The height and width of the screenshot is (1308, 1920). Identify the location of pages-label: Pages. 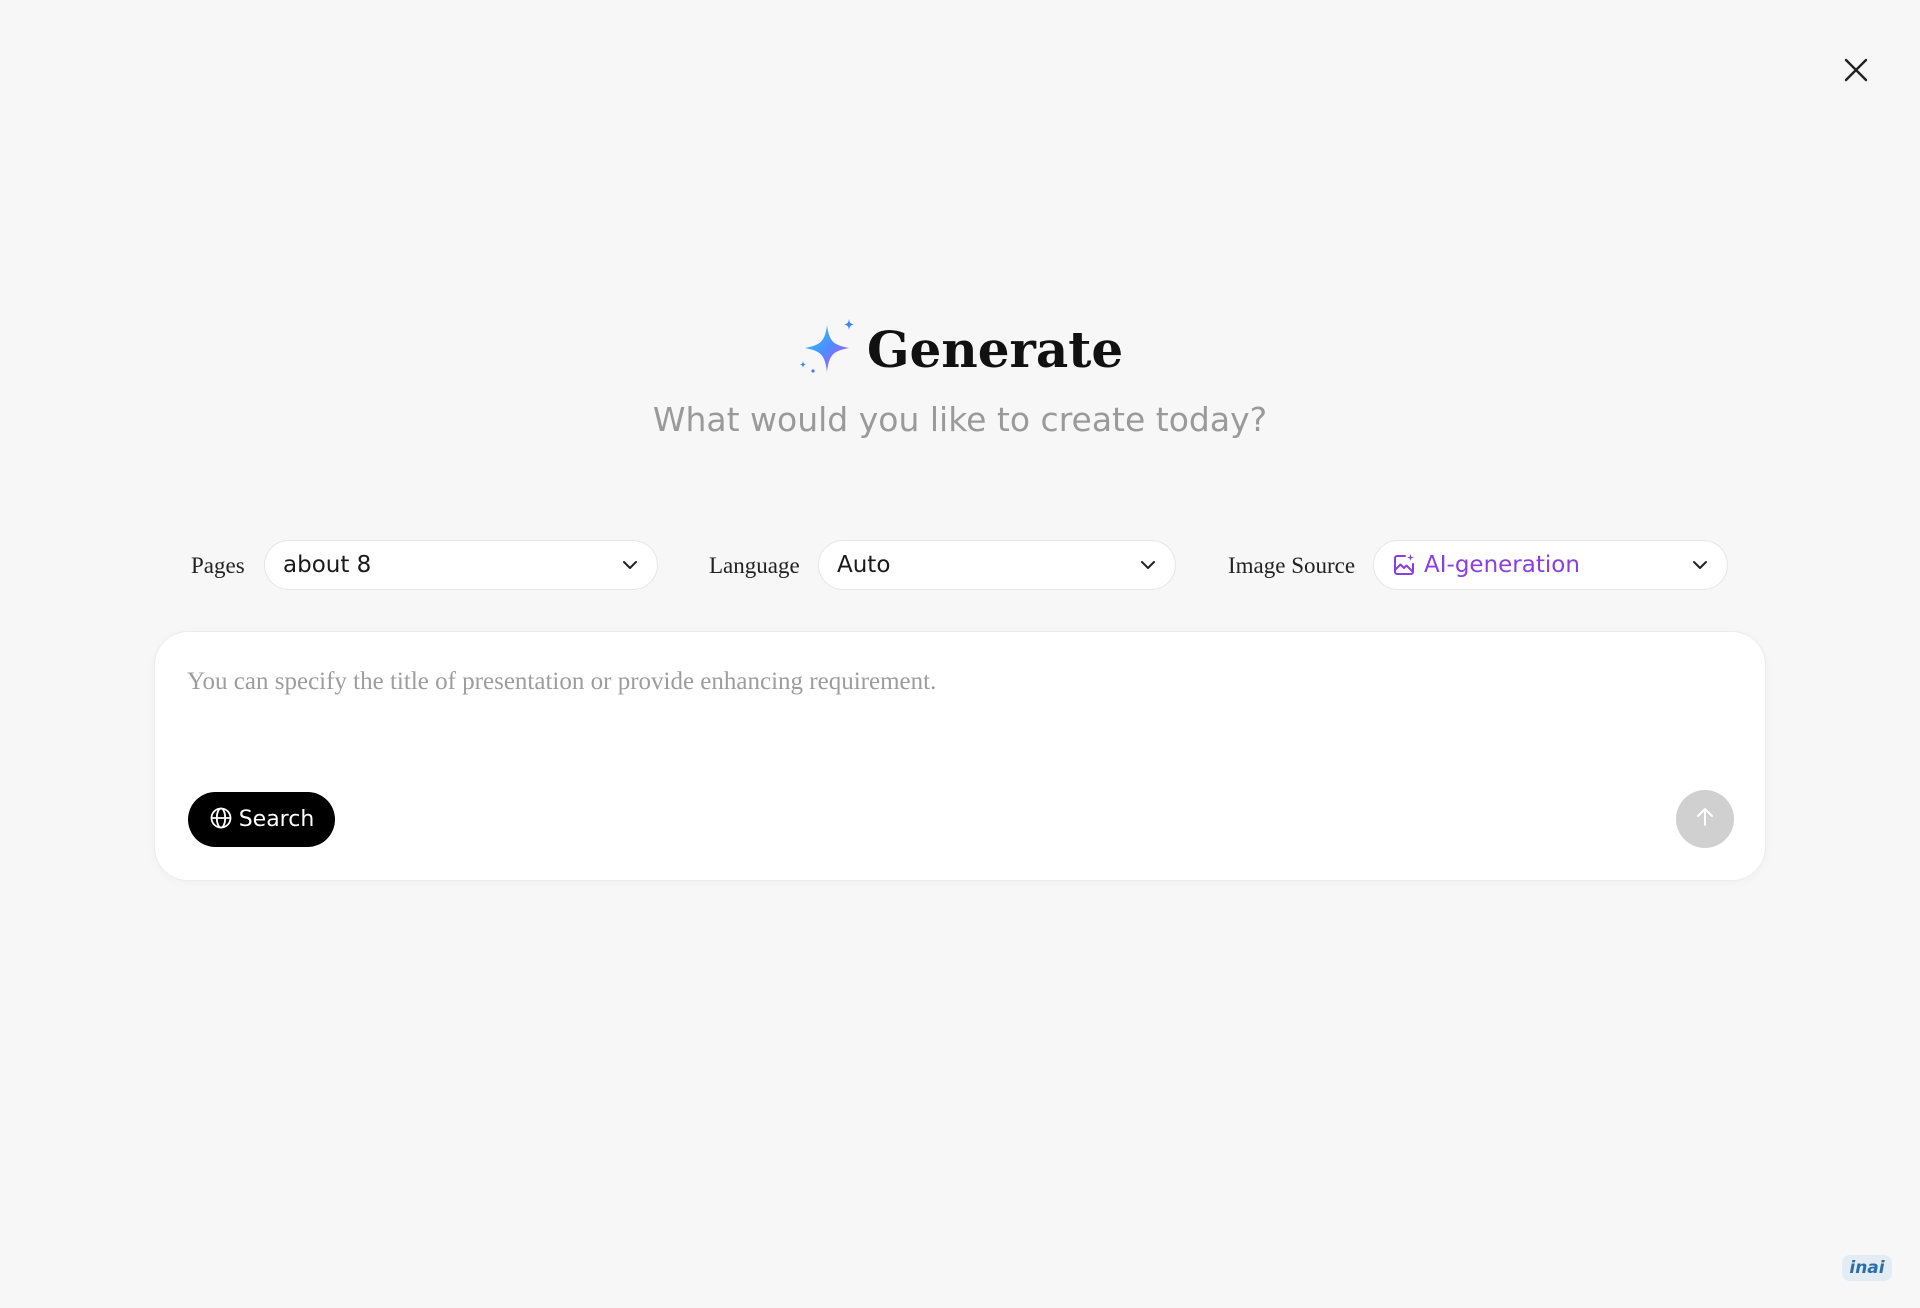
(218, 565).